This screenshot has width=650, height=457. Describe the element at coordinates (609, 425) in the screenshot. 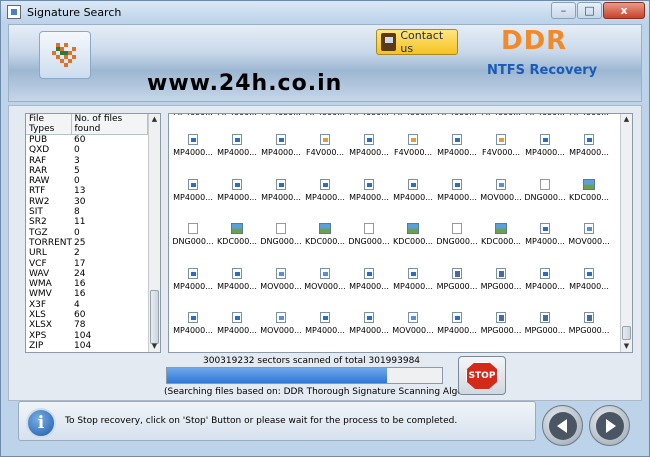

I see `next-button` at that location.